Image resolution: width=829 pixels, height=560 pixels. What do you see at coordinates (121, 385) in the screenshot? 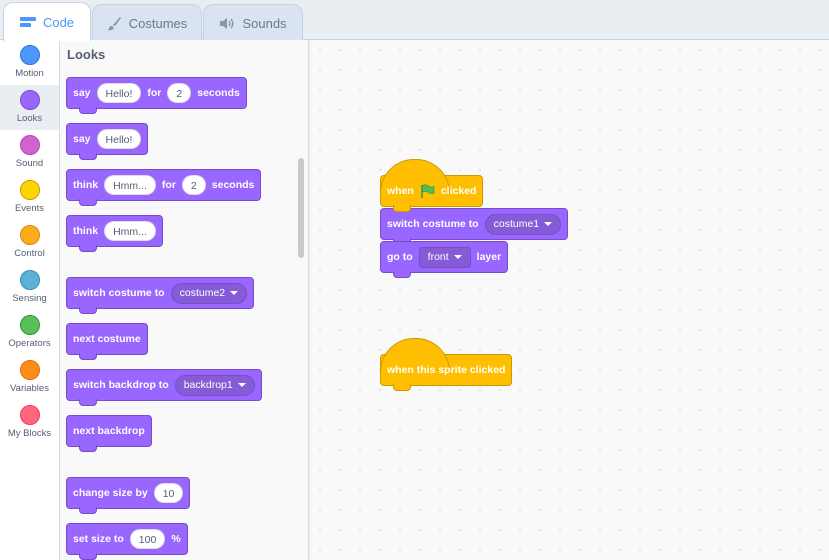
I see `block-text: switch backdrop to` at bounding box center [121, 385].